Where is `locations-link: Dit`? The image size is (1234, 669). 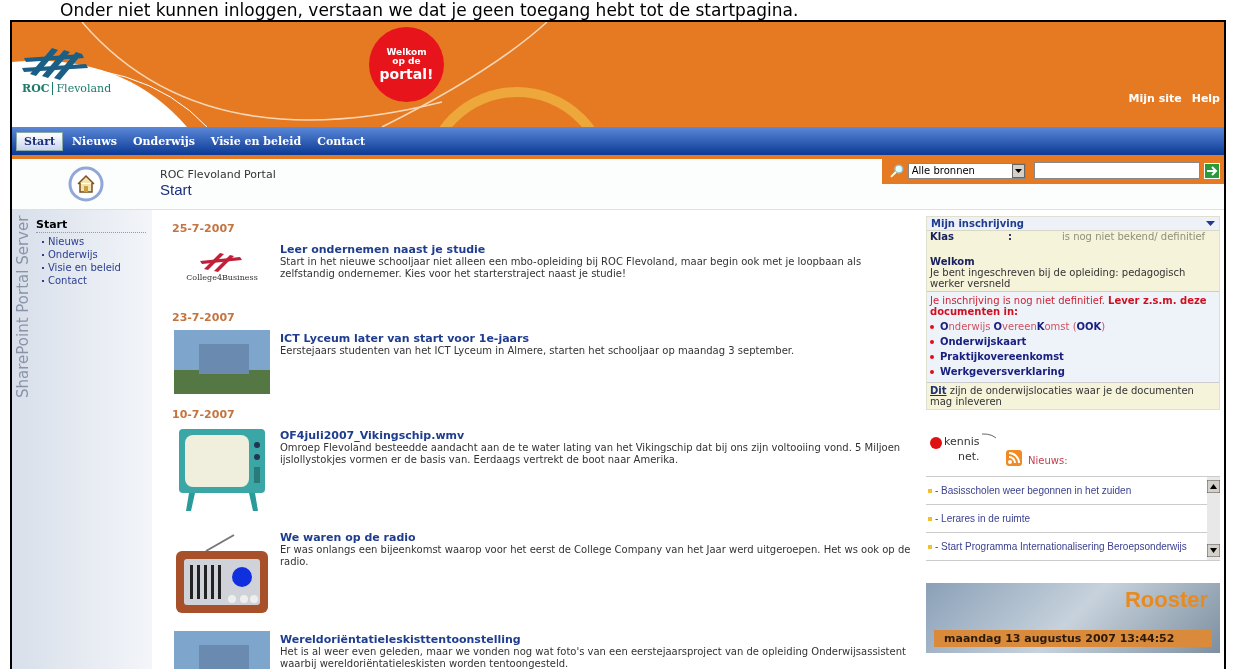 locations-link: Dit is located at coordinates (938, 390).